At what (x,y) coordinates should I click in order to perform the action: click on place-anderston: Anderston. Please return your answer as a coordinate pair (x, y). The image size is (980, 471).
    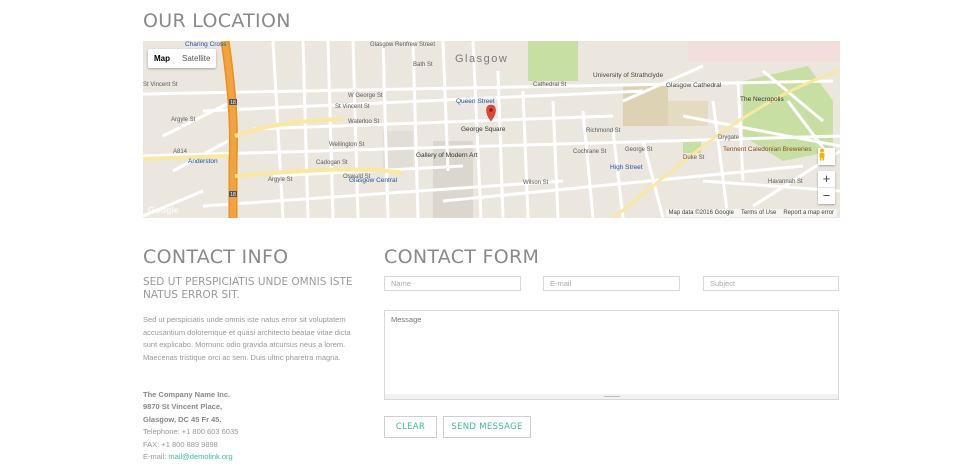
    Looking at the image, I should click on (203, 161).